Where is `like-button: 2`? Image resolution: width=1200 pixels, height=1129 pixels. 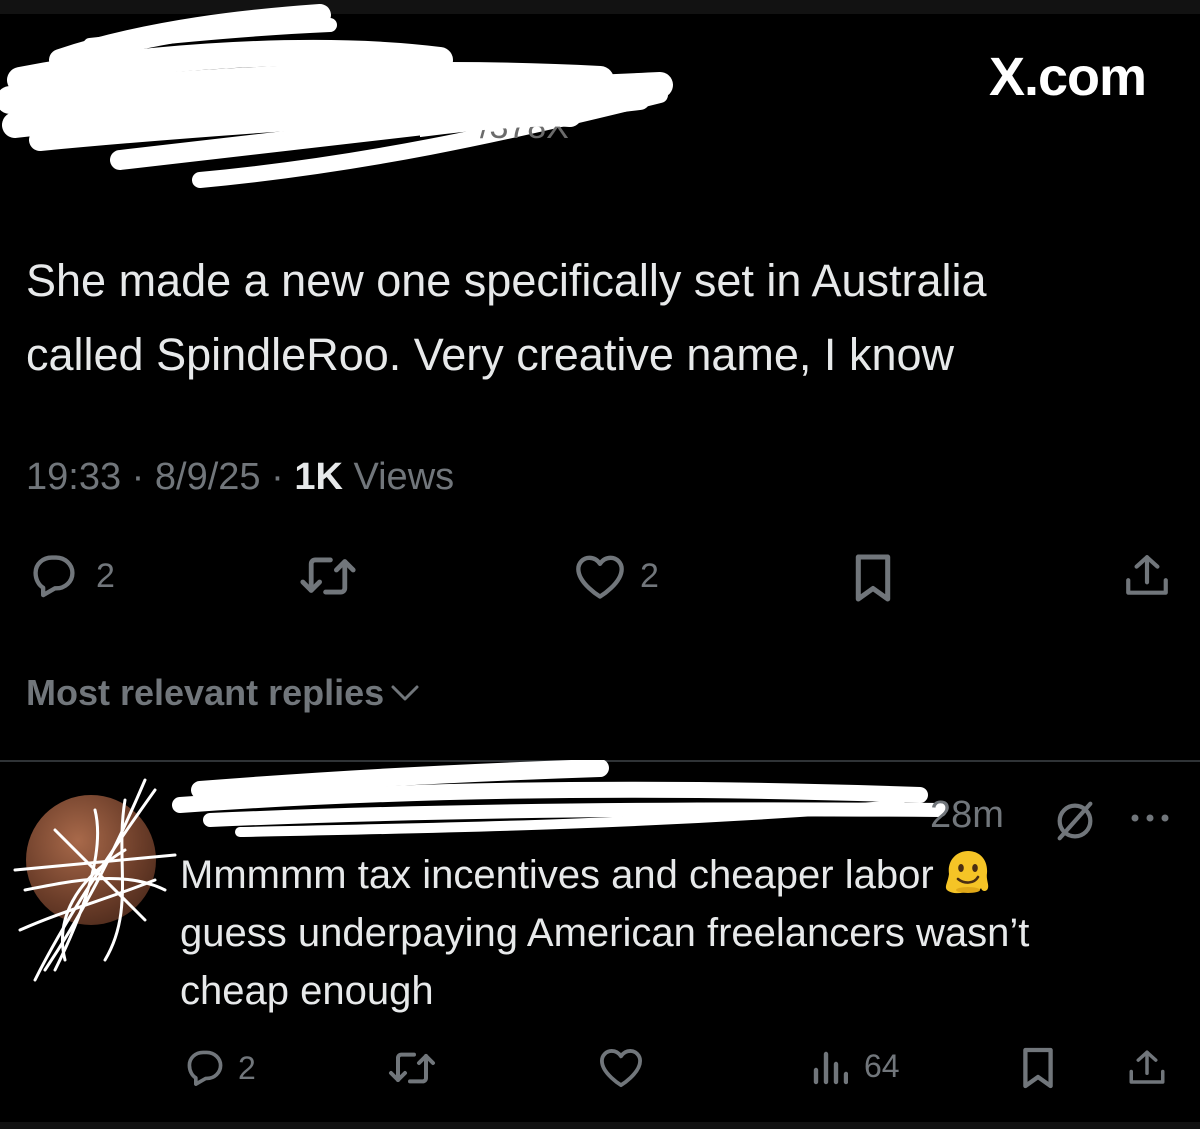 like-button: 2 is located at coordinates (616, 576).